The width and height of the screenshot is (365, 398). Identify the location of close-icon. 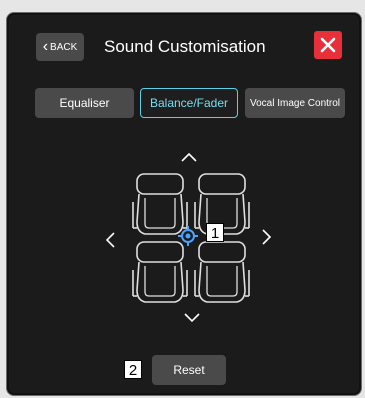
(328, 45).